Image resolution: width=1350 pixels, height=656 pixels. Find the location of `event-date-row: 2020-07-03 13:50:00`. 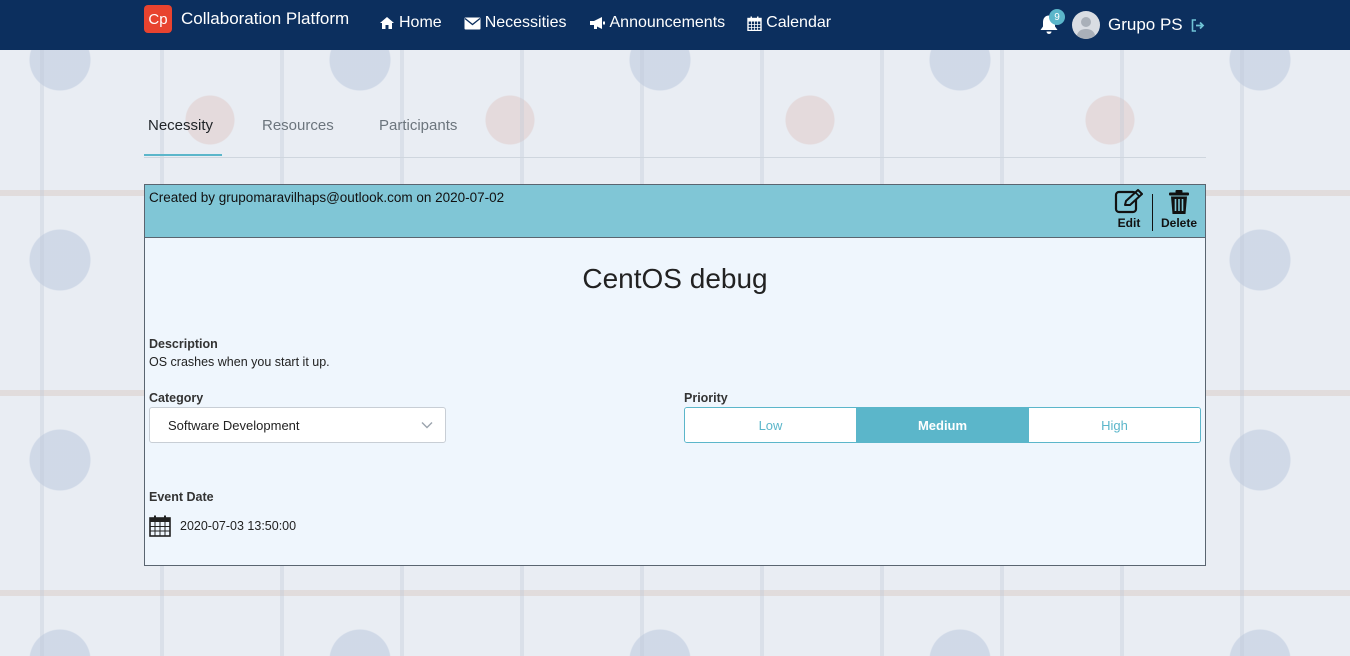

event-date-row: 2020-07-03 13:50:00 is located at coordinates (222, 526).